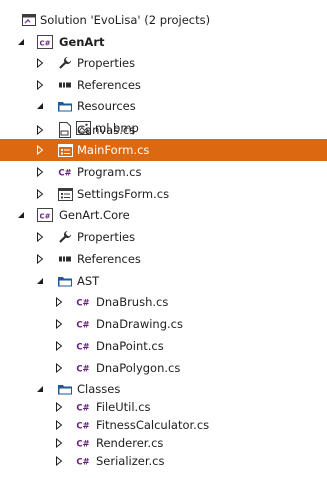 The width and height of the screenshot is (327, 478). I want to click on folder-open-icon, so click(65, 281).